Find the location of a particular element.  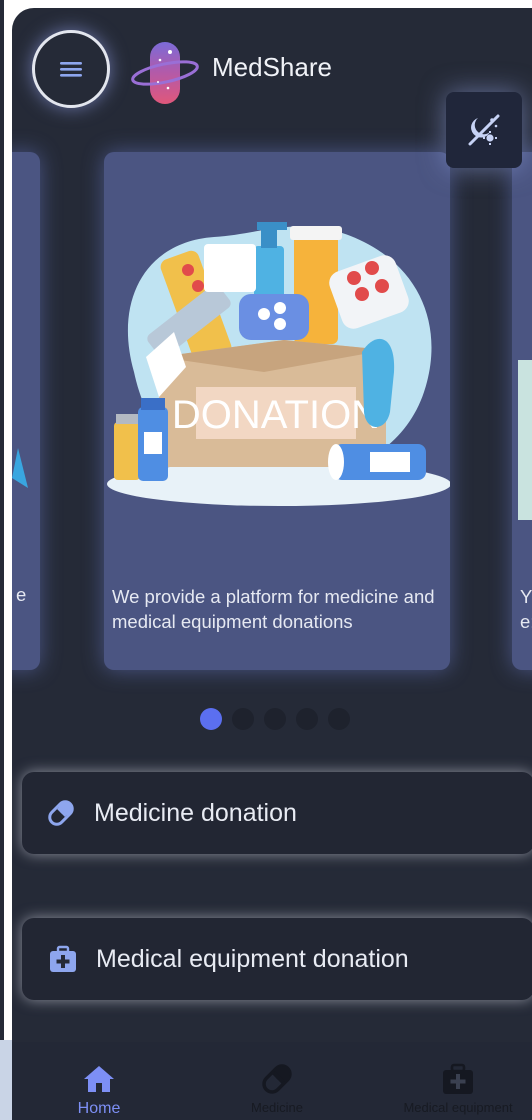

nav-item-medical-equipment: Medical equipment is located at coordinates (458, 1081).